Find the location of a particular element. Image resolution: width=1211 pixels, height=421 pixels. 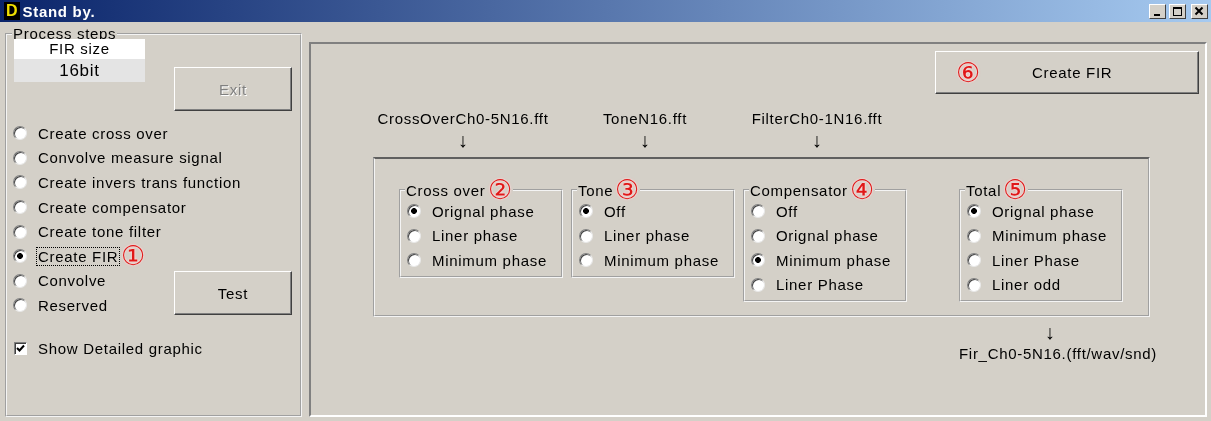

checkmark-icon is located at coordinates (20, 348).